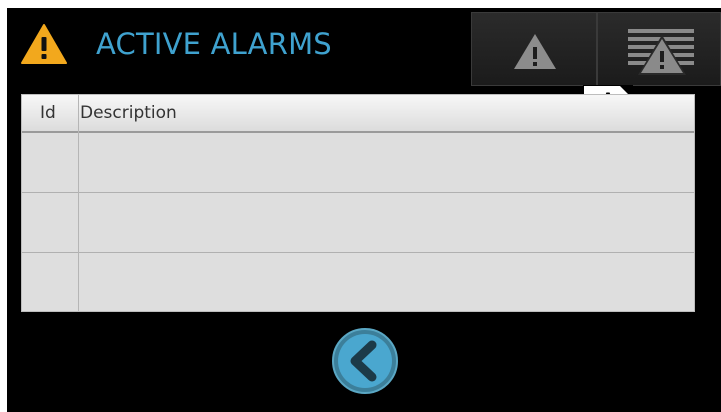  I want to click on active-alarms-button, so click(534, 49).